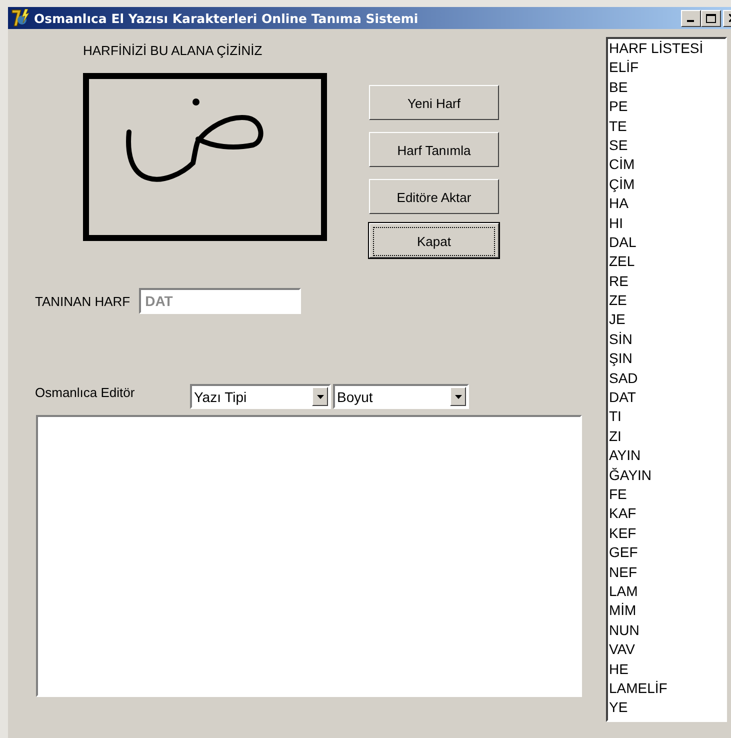 This screenshot has height=738, width=731. What do you see at coordinates (260, 396) in the screenshot?
I see `font-dropdown: Yazı Tipi` at bounding box center [260, 396].